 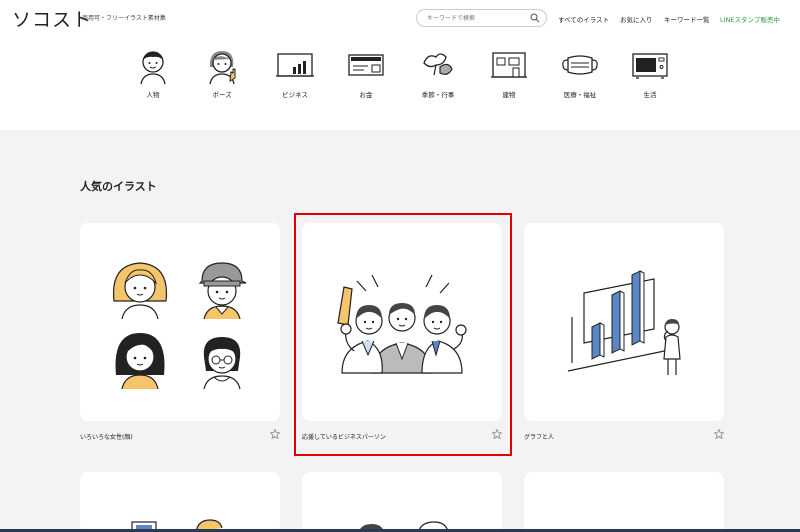 What do you see at coordinates (295, 95) in the screenshot?
I see `category-label: ビジネス` at bounding box center [295, 95].